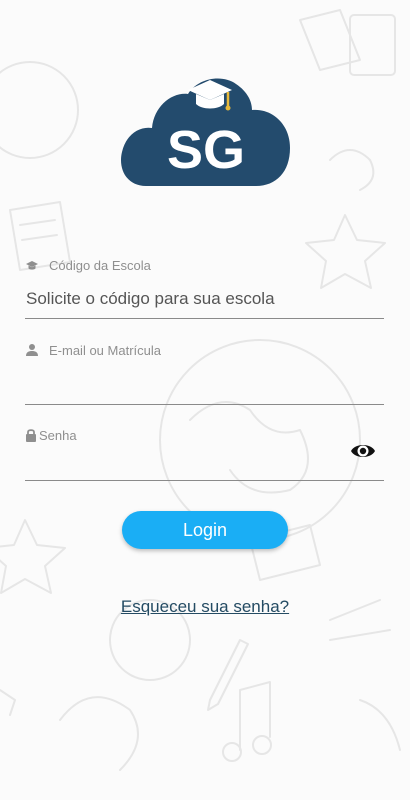  What do you see at coordinates (205, 530) in the screenshot?
I see `login-button: Login` at bounding box center [205, 530].